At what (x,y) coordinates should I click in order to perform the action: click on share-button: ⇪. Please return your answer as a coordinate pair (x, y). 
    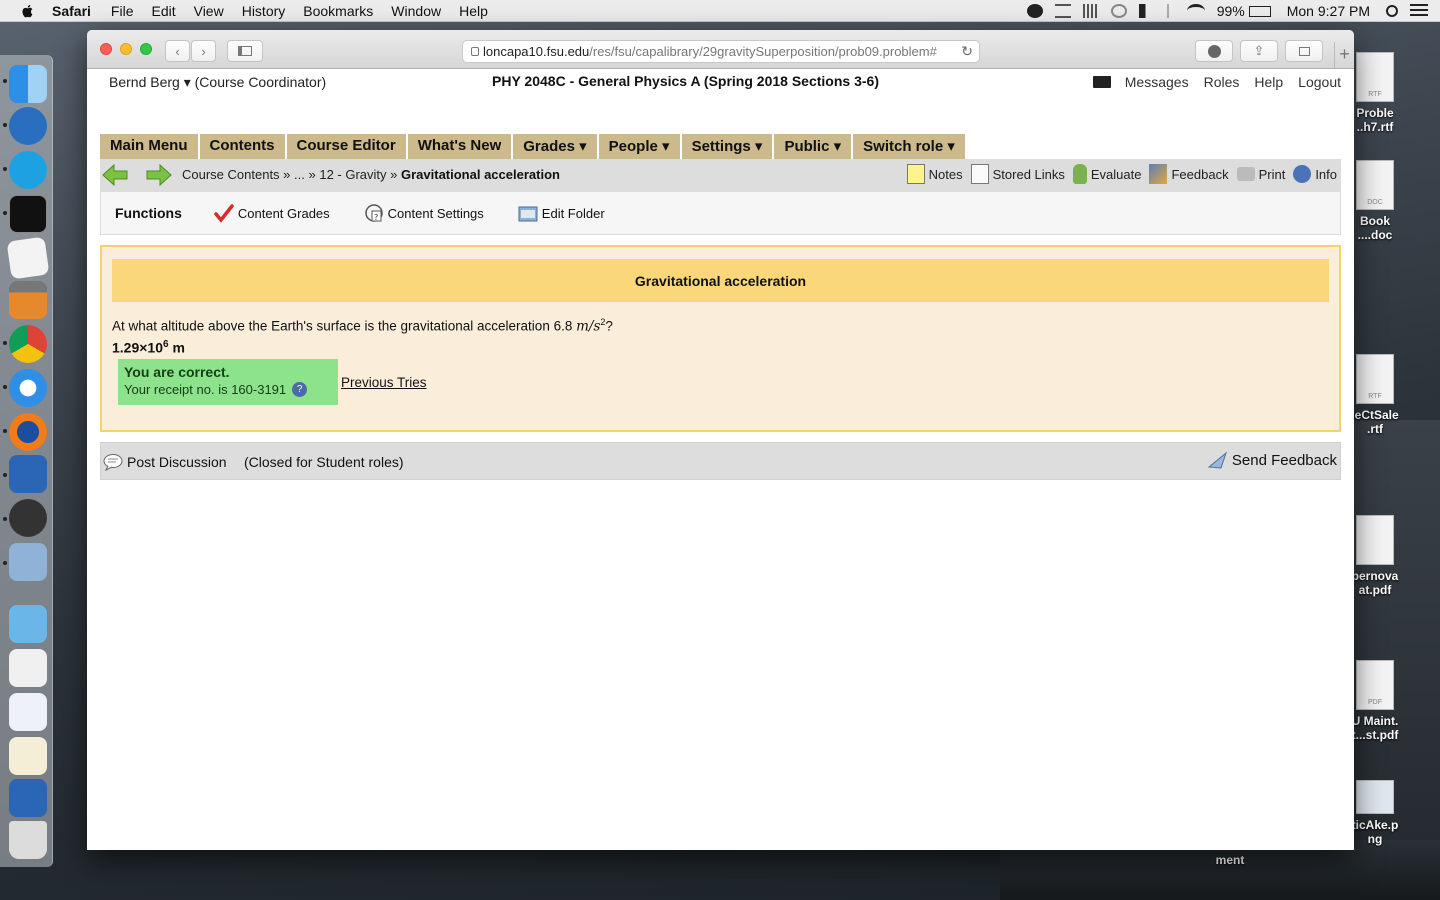
    Looking at the image, I should click on (1259, 51).